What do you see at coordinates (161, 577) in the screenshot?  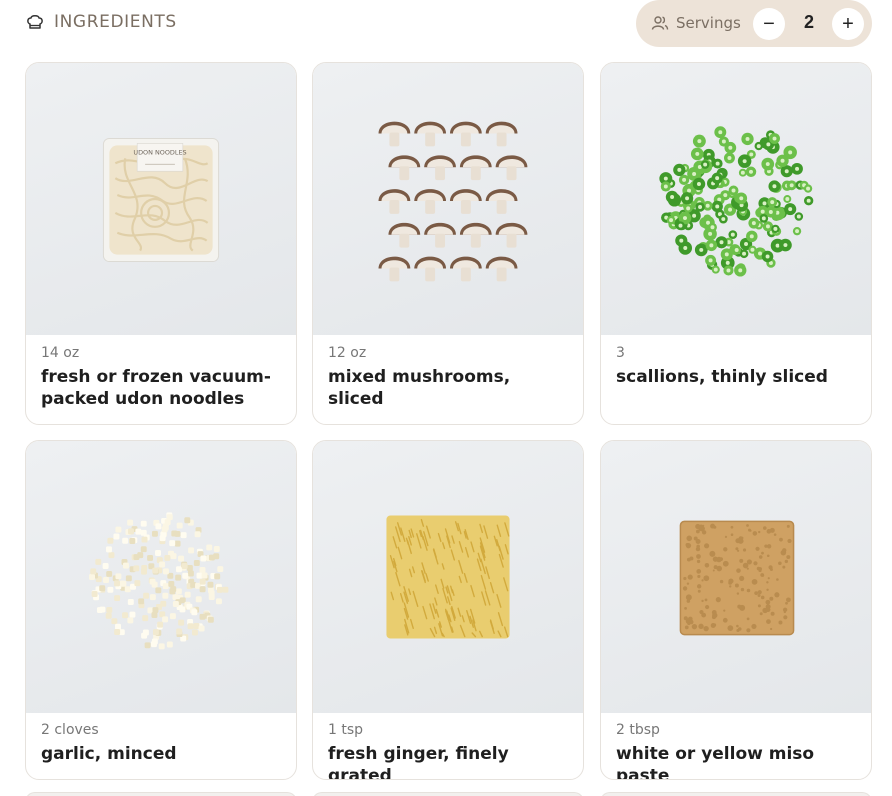 I see `minced-garlic-image` at bounding box center [161, 577].